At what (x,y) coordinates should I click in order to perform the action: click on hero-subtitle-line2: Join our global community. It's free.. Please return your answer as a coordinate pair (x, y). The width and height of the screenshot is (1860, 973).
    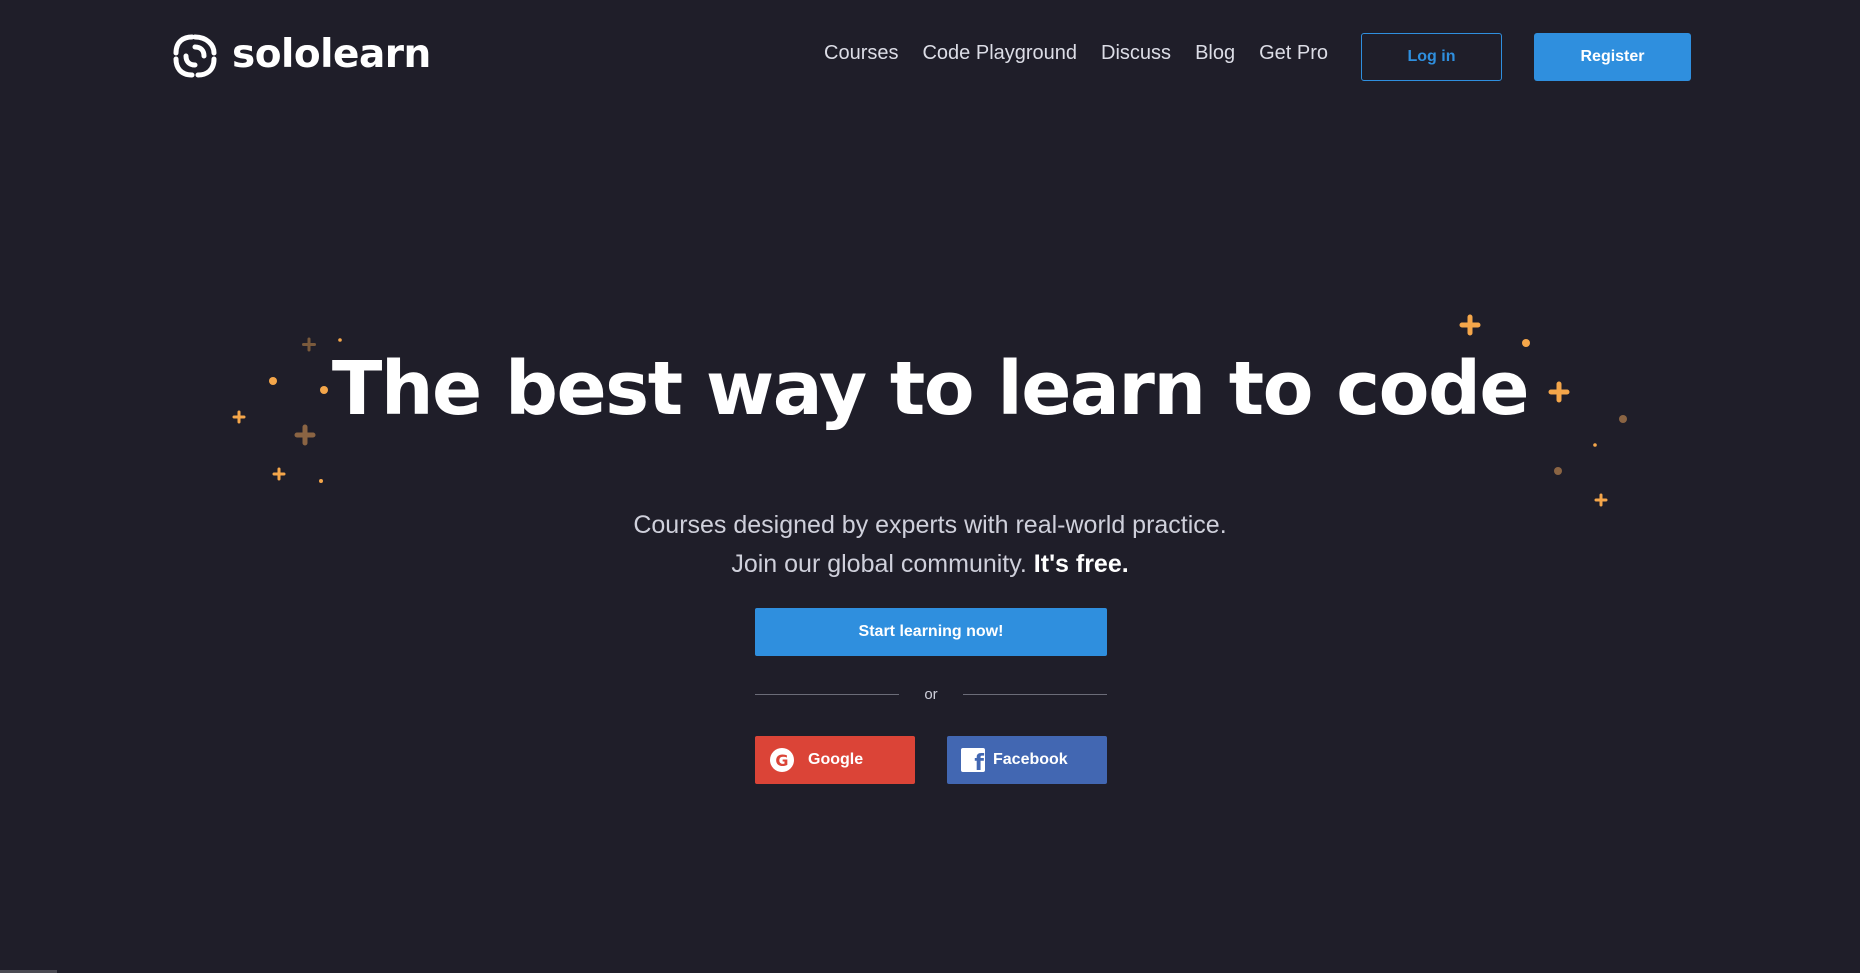
    Looking at the image, I should click on (930, 564).